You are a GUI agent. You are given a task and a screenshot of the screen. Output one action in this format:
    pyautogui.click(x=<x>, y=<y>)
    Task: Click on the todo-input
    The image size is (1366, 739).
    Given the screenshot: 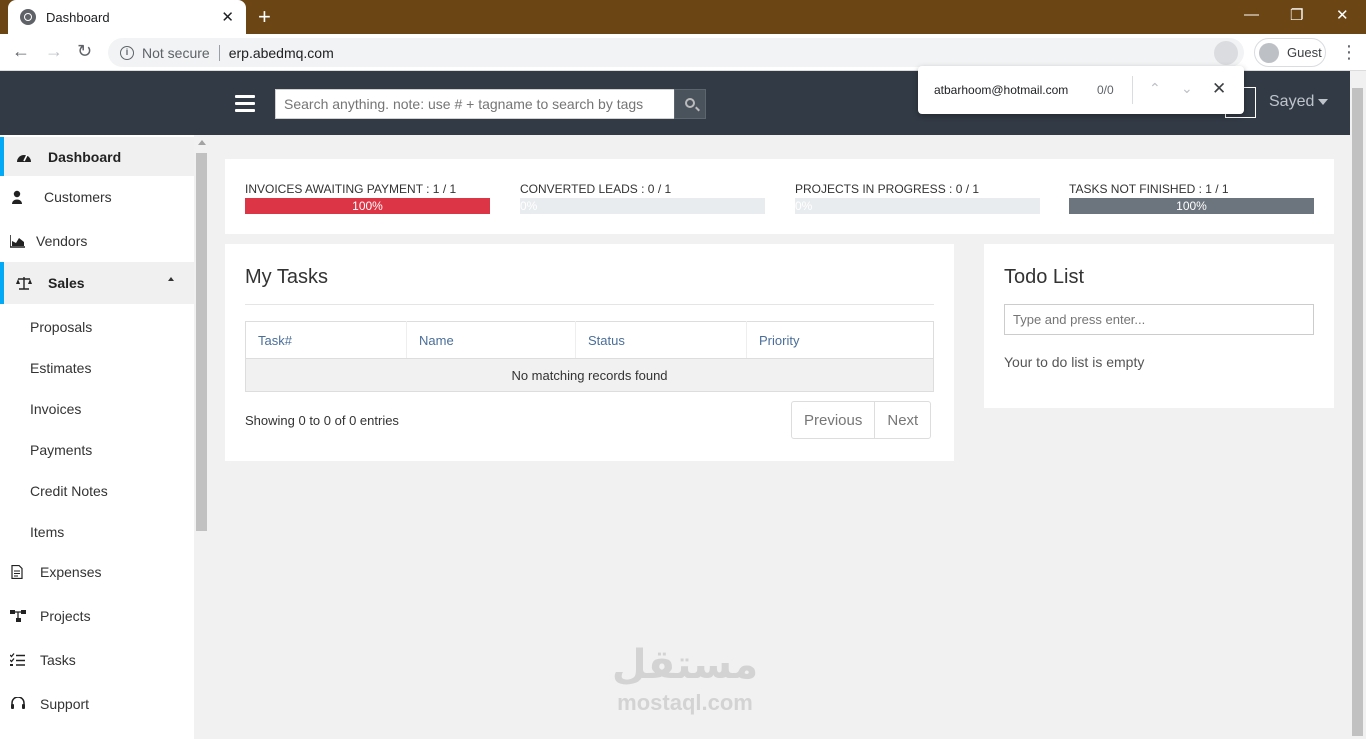 What is the action you would take?
    pyautogui.click(x=1159, y=319)
    